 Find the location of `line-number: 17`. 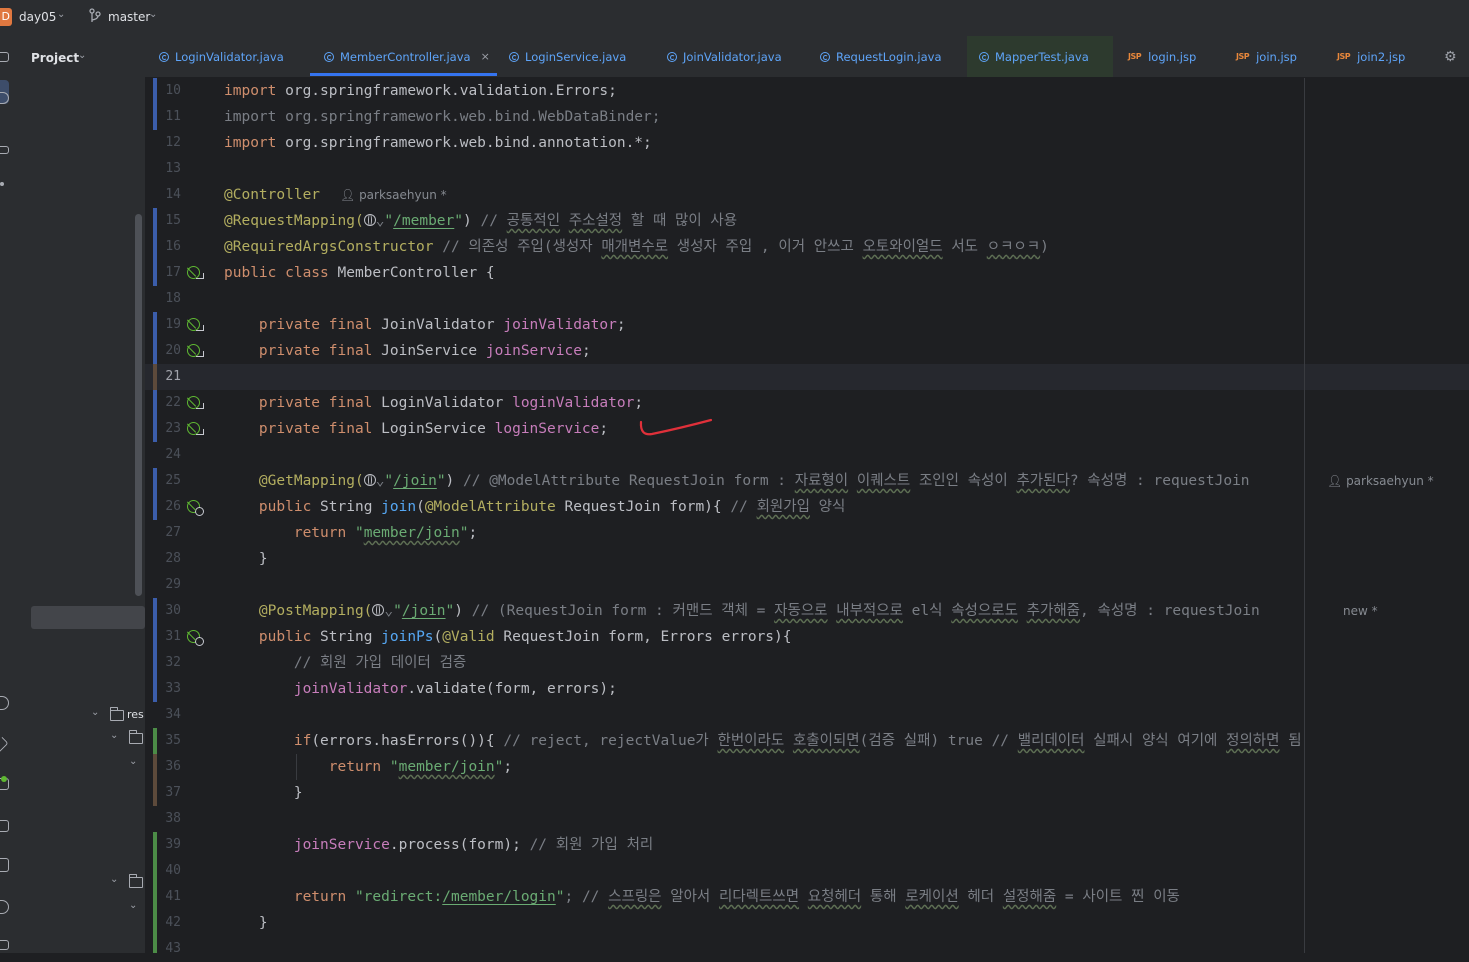

line-number: 17 is located at coordinates (163, 273).